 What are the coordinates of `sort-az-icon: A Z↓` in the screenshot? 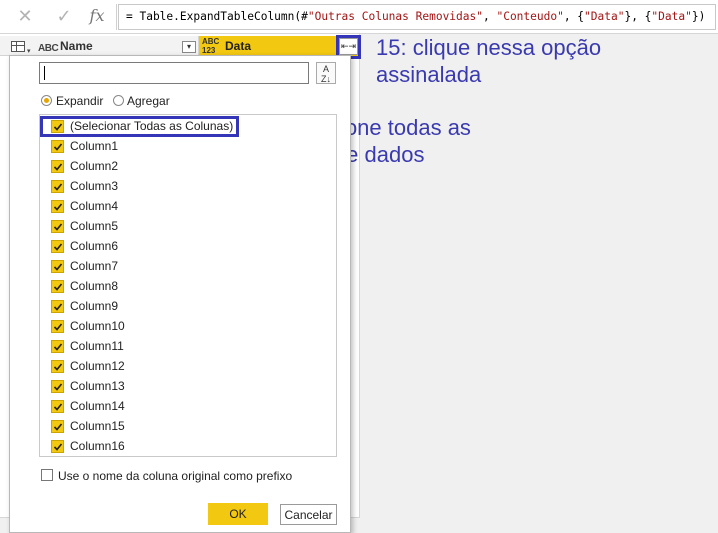 It's located at (326, 73).